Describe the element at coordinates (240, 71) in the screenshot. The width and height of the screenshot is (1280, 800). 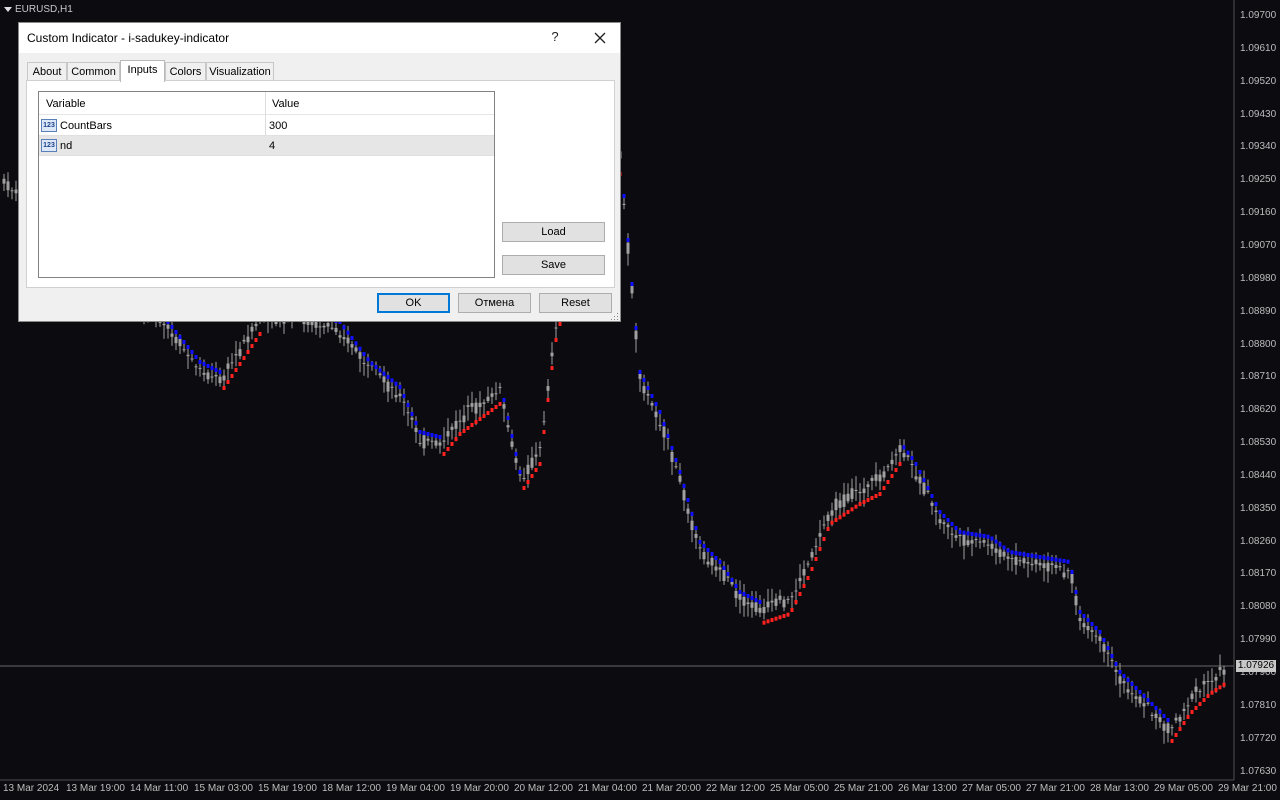
I see `tab-visualization: Visualization` at that location.